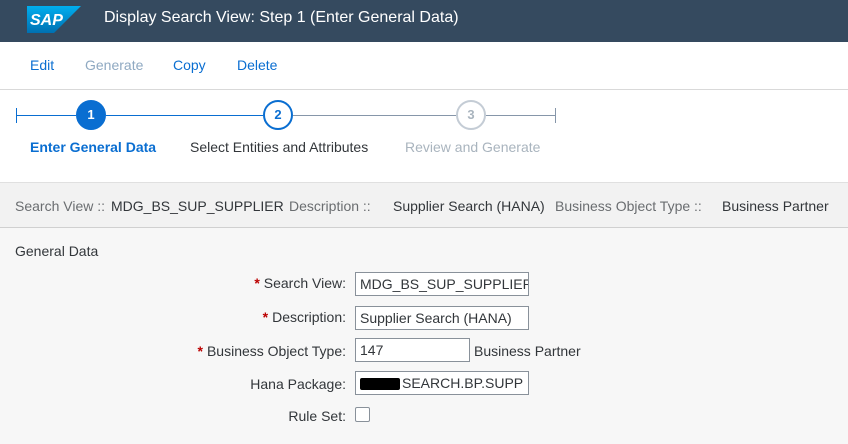 The width and height of the screenshot is (848, 444). What do you see at coordinates (412, 350) in the screenshot?
I see `bo-type-field: 147` at bounding box center [412, 350].